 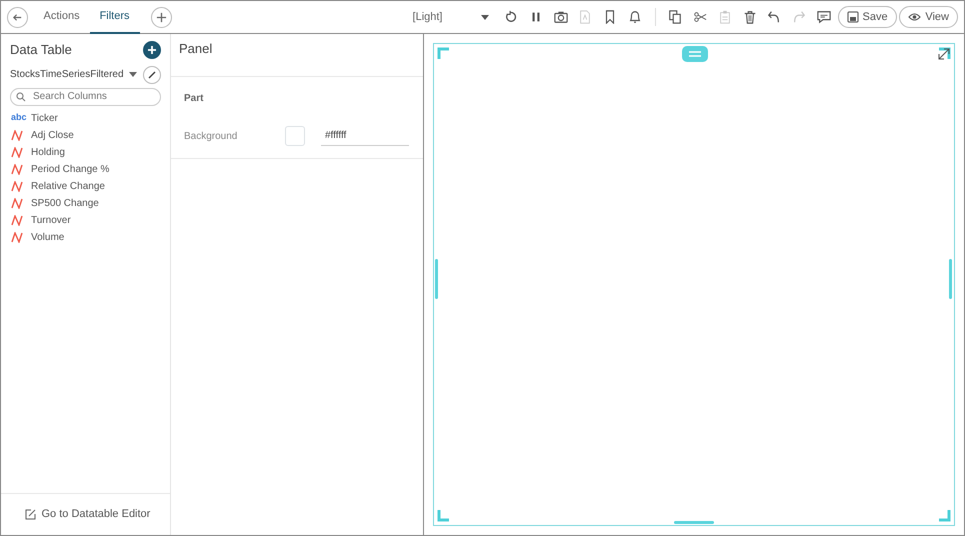 I want to click on edit-button, so click(x=152, y=75).